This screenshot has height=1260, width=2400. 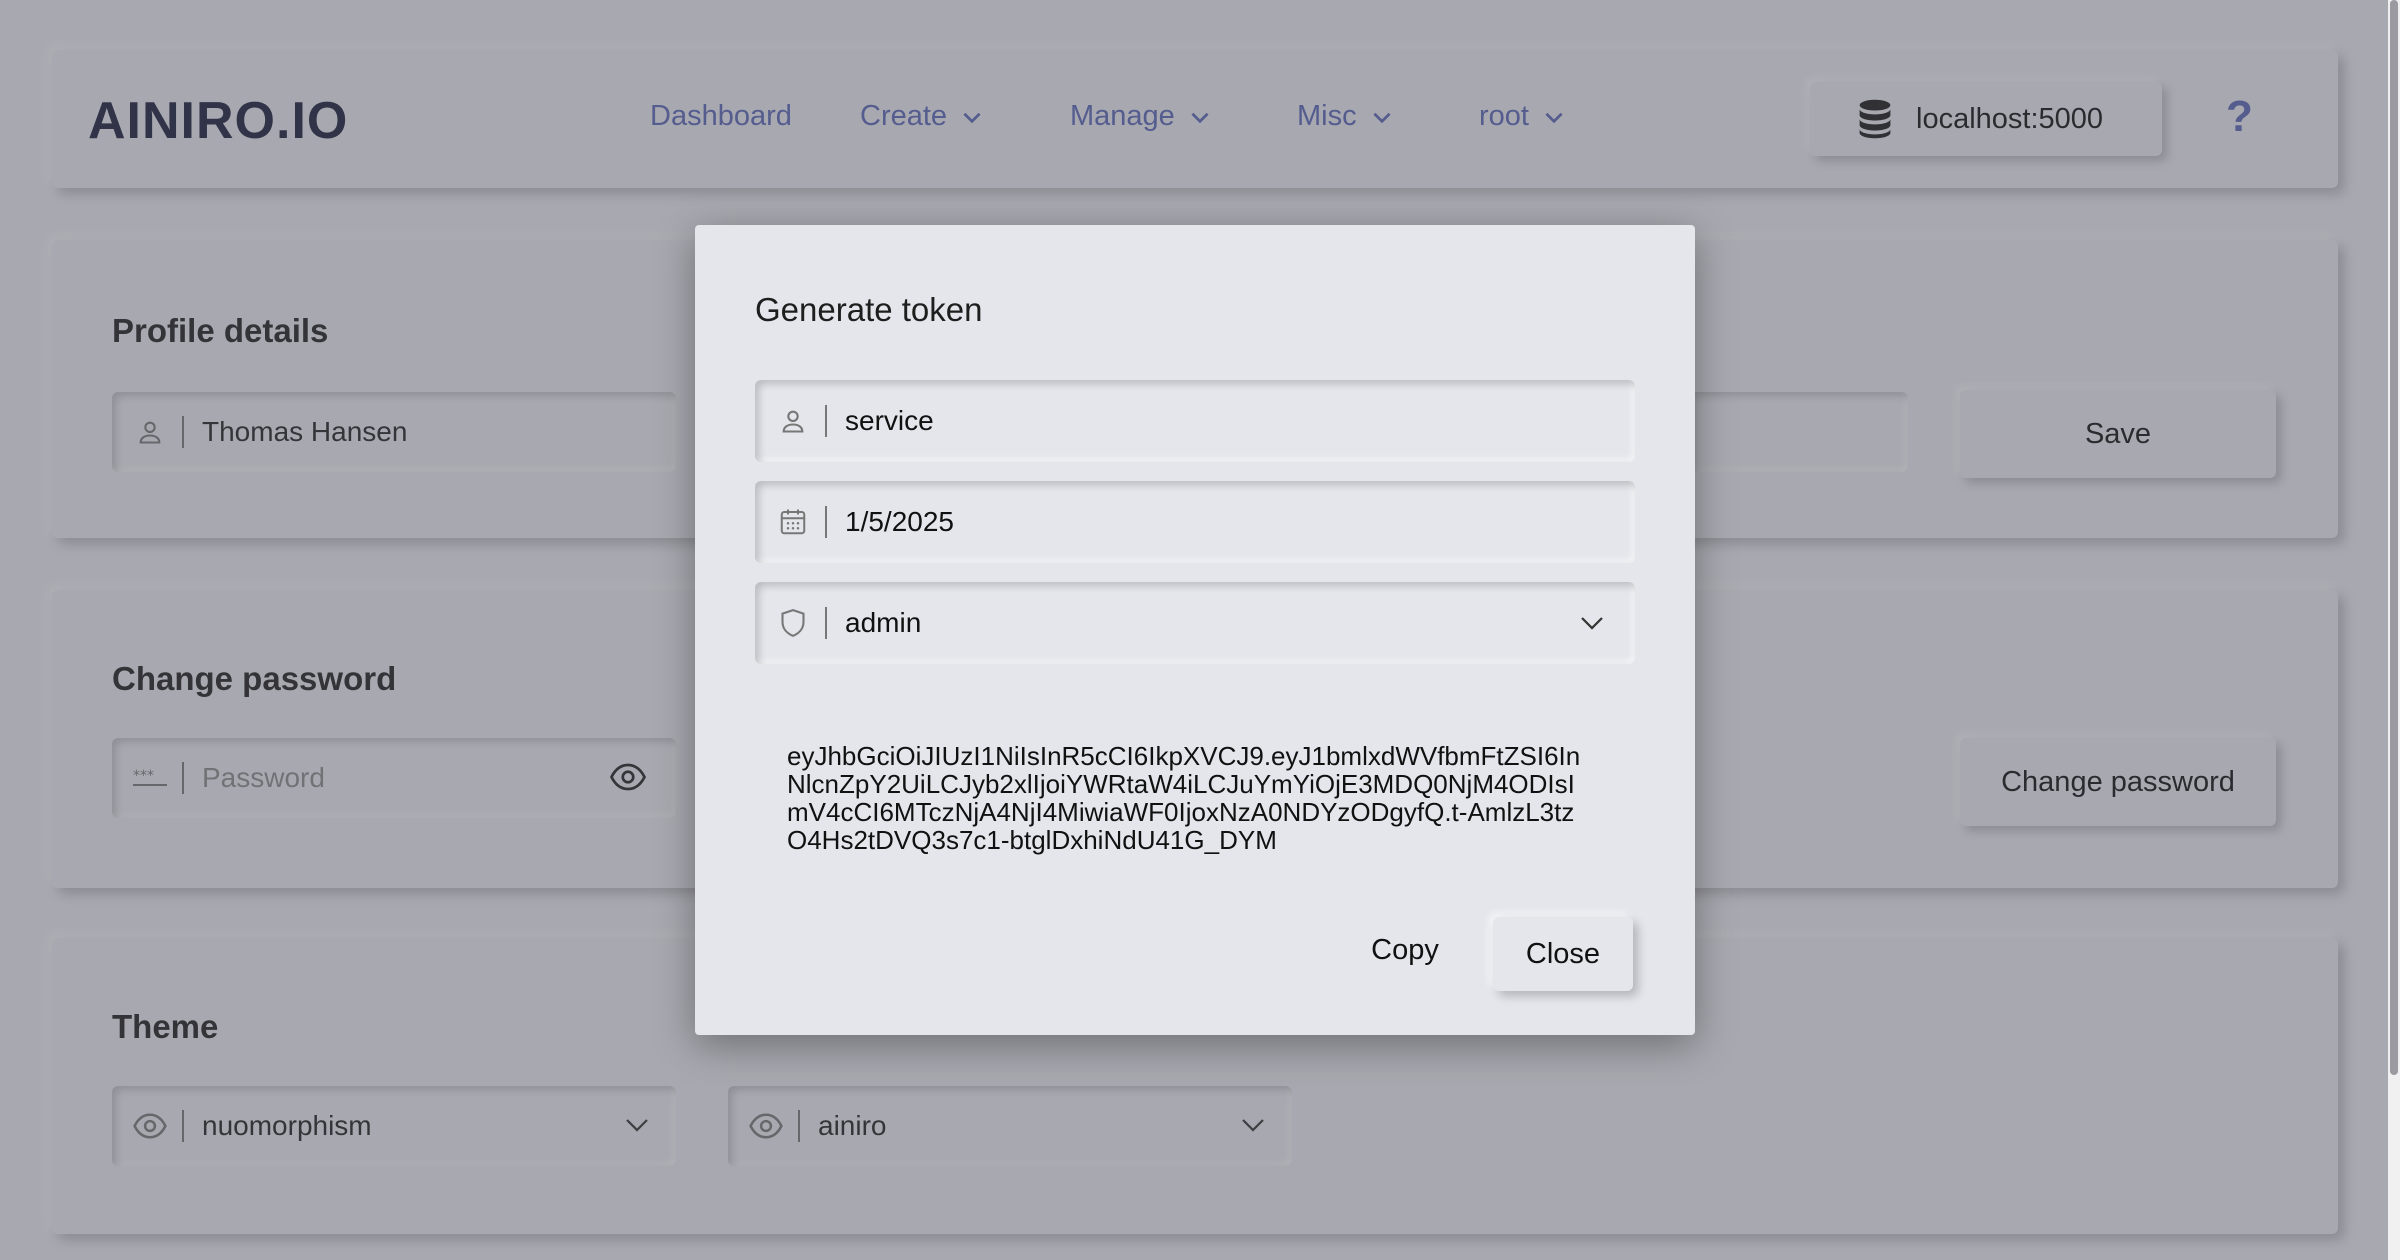 I want to click on copy-button: Copy, so click(x=1405, y=950).